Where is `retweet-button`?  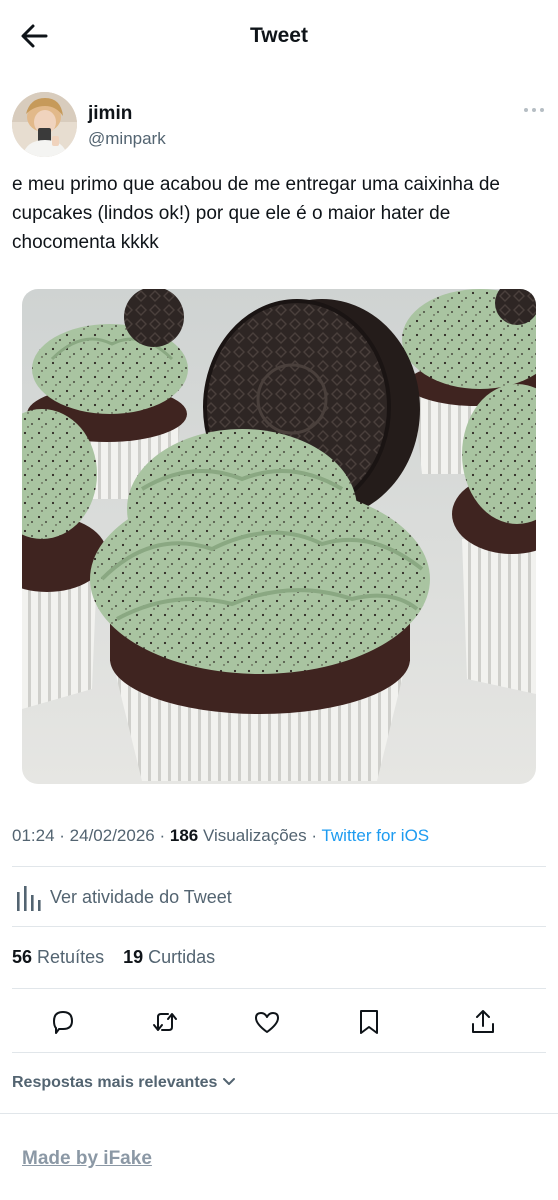 retweet-button is located at coordinates (165, 1022).